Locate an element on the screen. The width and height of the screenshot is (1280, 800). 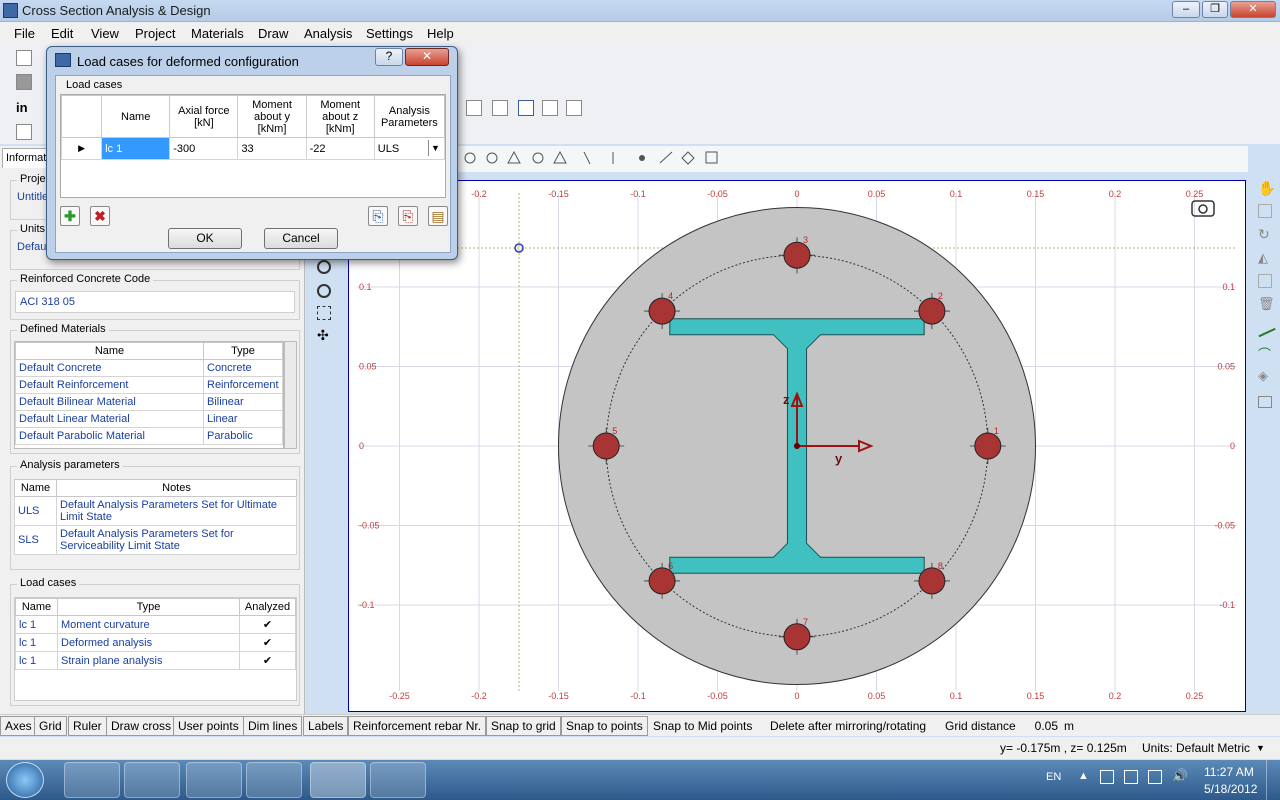
table-row: ▶ lc 1 -300 33 -22 ULS ▼ is located at coordinates (253, 148).